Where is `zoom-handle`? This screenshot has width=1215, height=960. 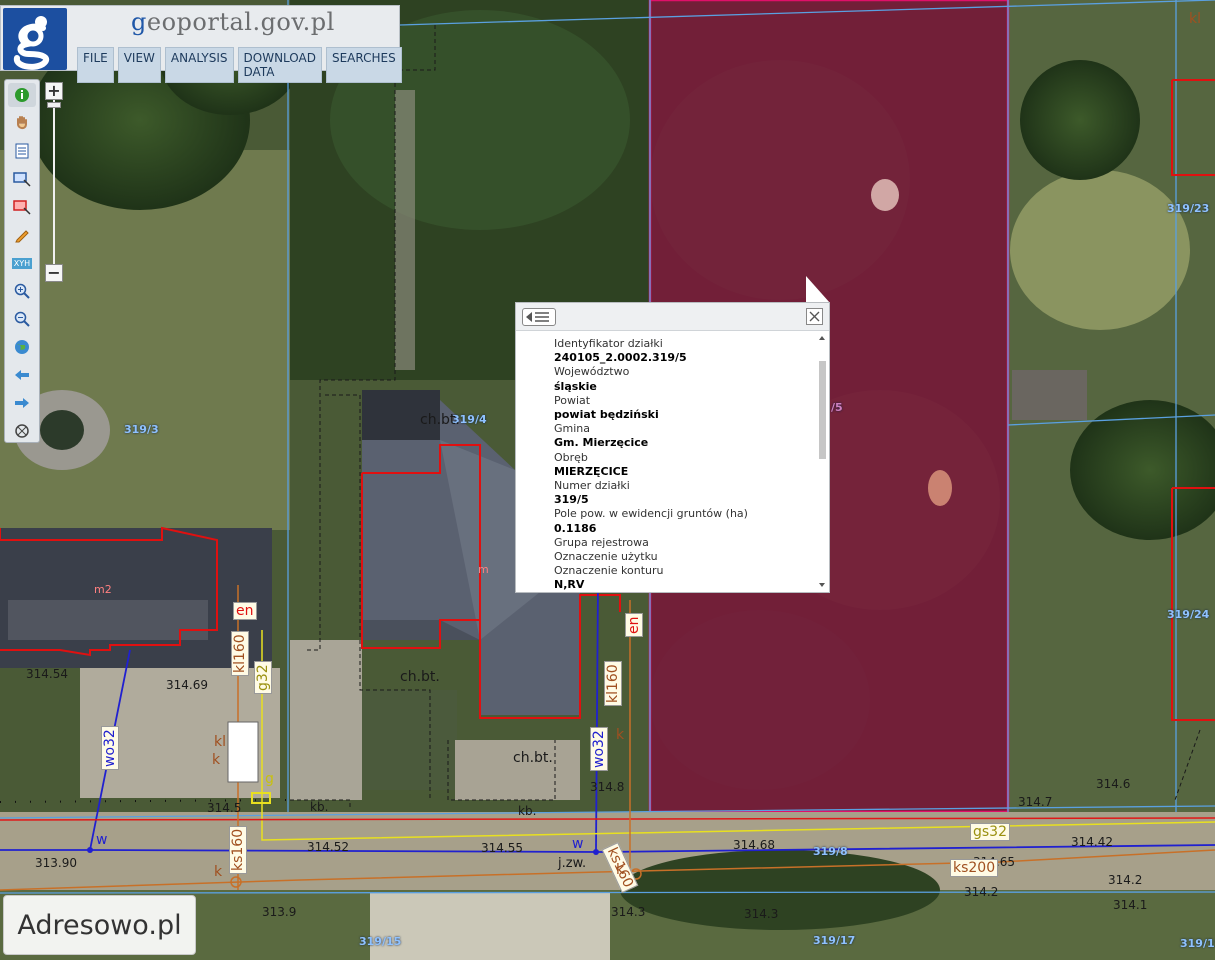 zoom-handle is located at coordinates (54, 105).